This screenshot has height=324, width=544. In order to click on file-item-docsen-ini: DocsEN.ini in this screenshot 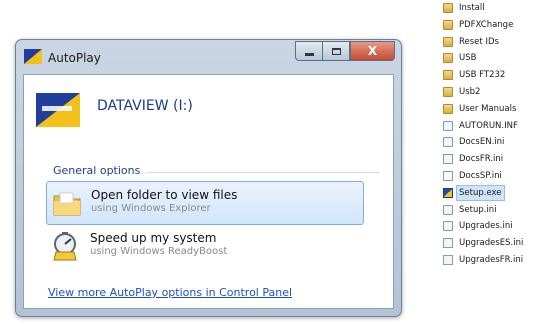, I will do `click(493, 143)`.